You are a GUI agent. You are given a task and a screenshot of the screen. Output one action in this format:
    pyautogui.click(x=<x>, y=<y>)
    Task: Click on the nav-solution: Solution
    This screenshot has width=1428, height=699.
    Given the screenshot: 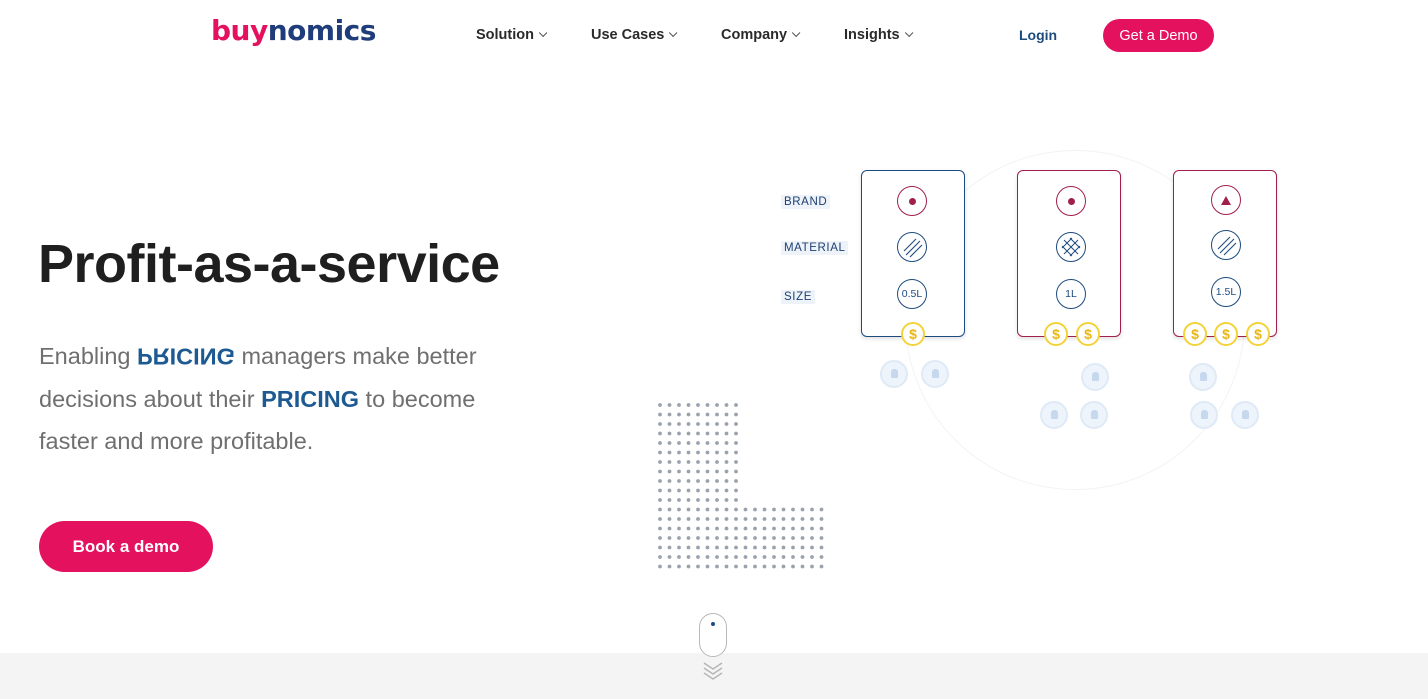 What is the action you would take?
    pyautogui.click(x=512, y=35)
    